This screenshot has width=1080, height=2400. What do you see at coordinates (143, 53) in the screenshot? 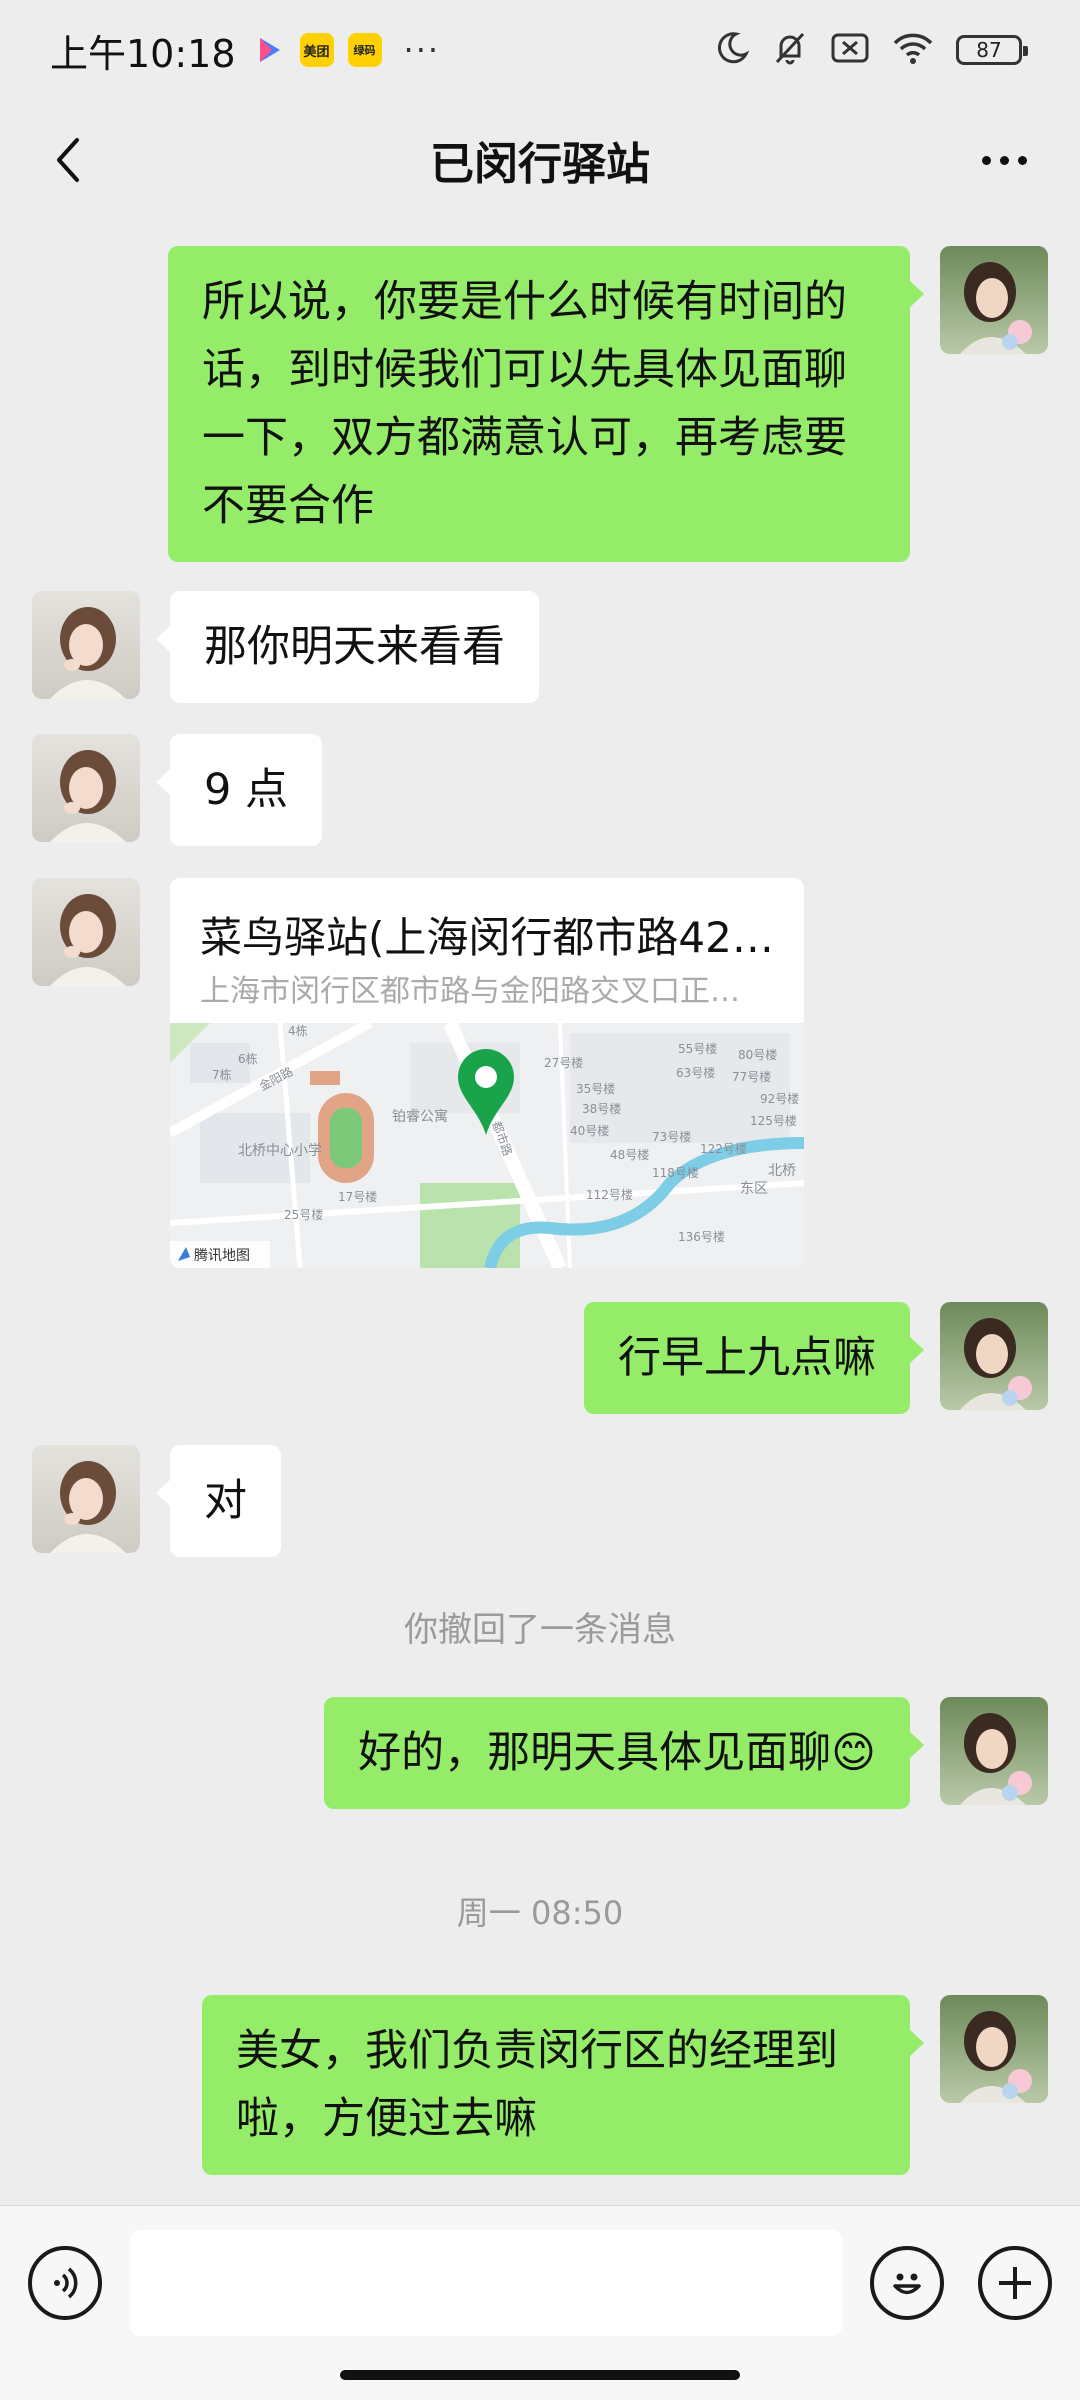
I see `status-time: 上午10:18` at bounding box center [143, 53].